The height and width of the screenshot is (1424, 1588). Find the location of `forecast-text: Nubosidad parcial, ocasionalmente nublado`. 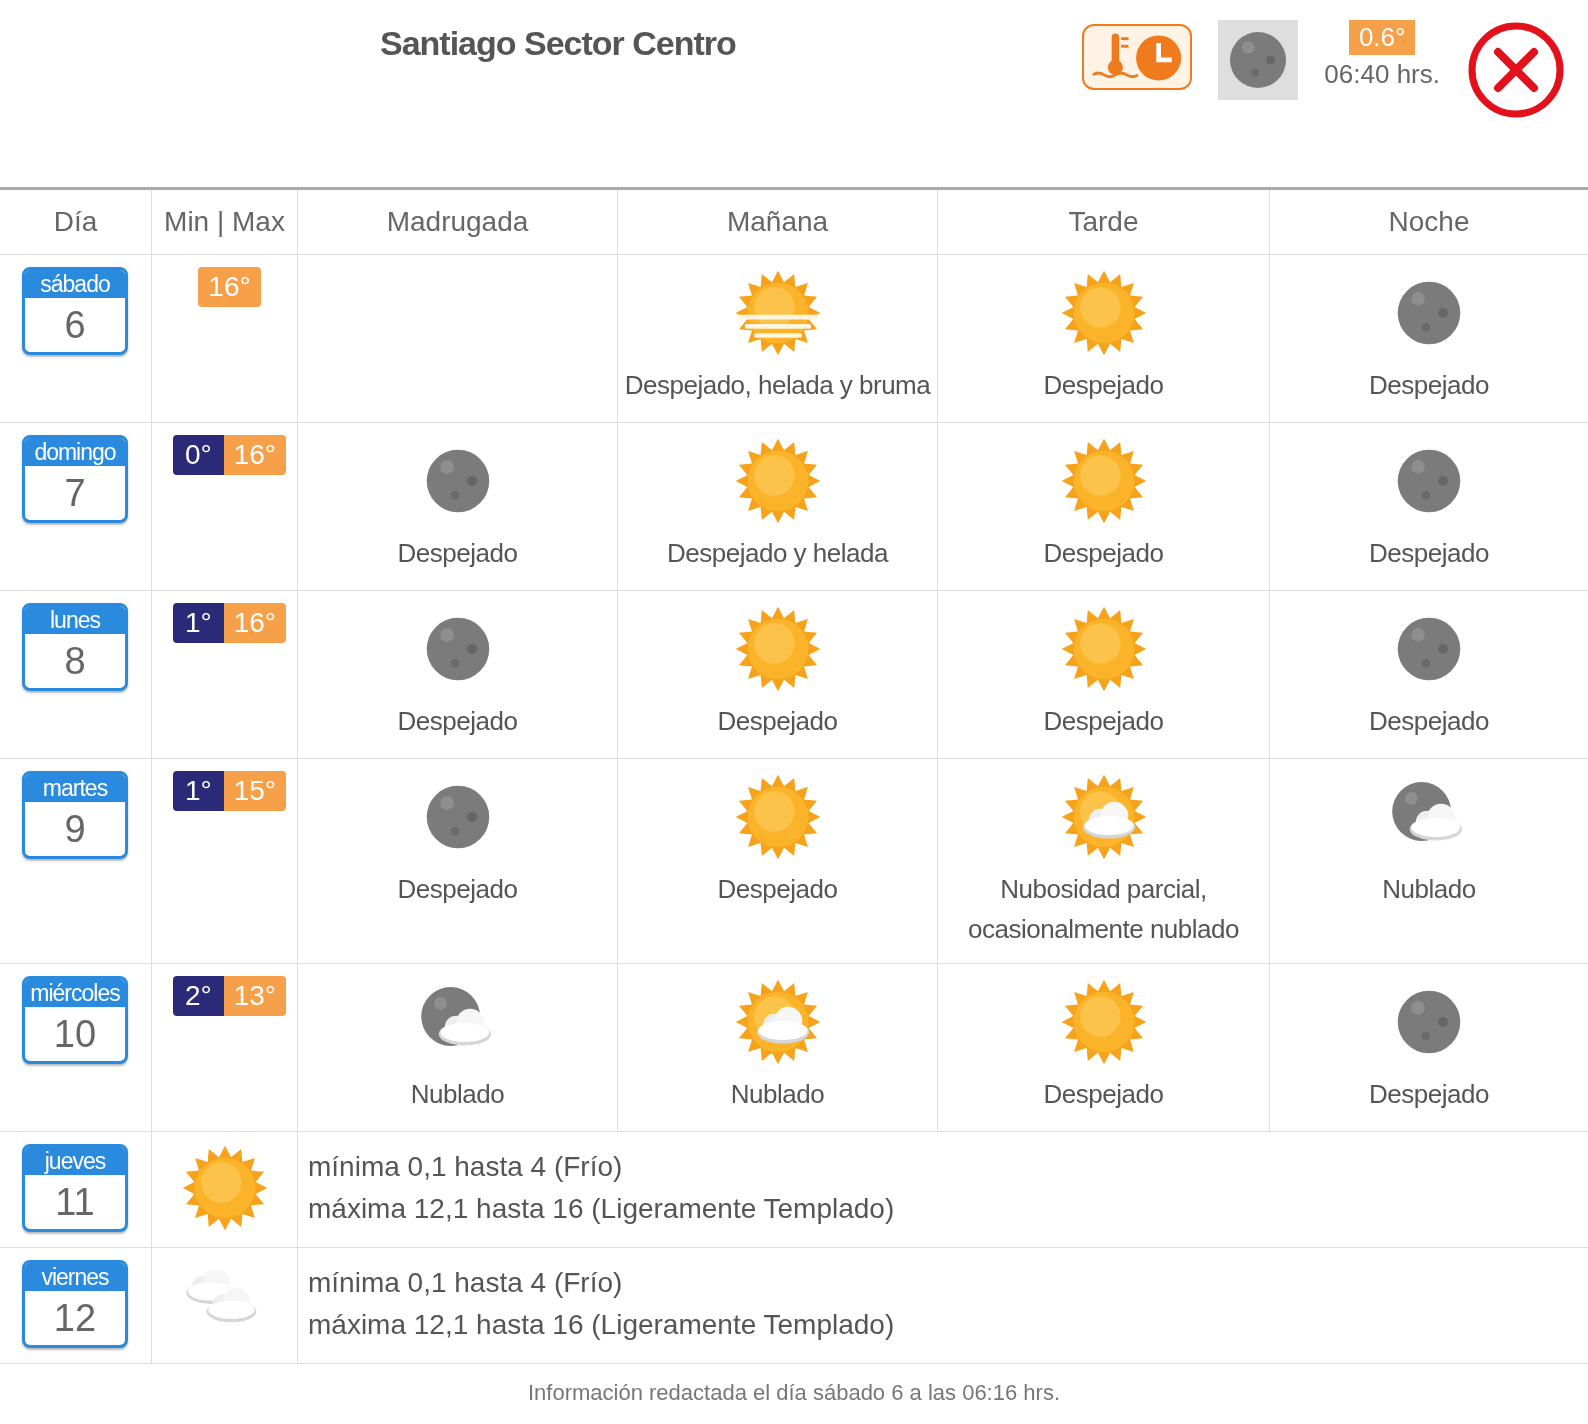

forecast-text: Nubosidad parcial, ocasionalmente nublado is located at coordinates (1103, 909).